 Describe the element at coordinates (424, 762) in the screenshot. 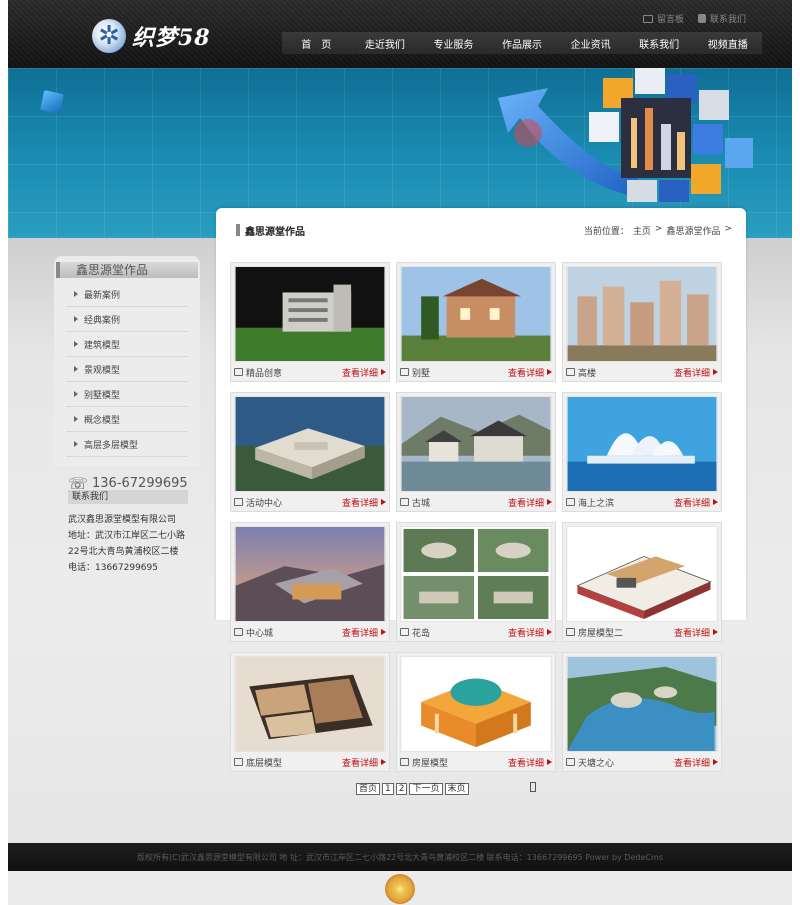

I see `work-title: 房屋模型` at that location.